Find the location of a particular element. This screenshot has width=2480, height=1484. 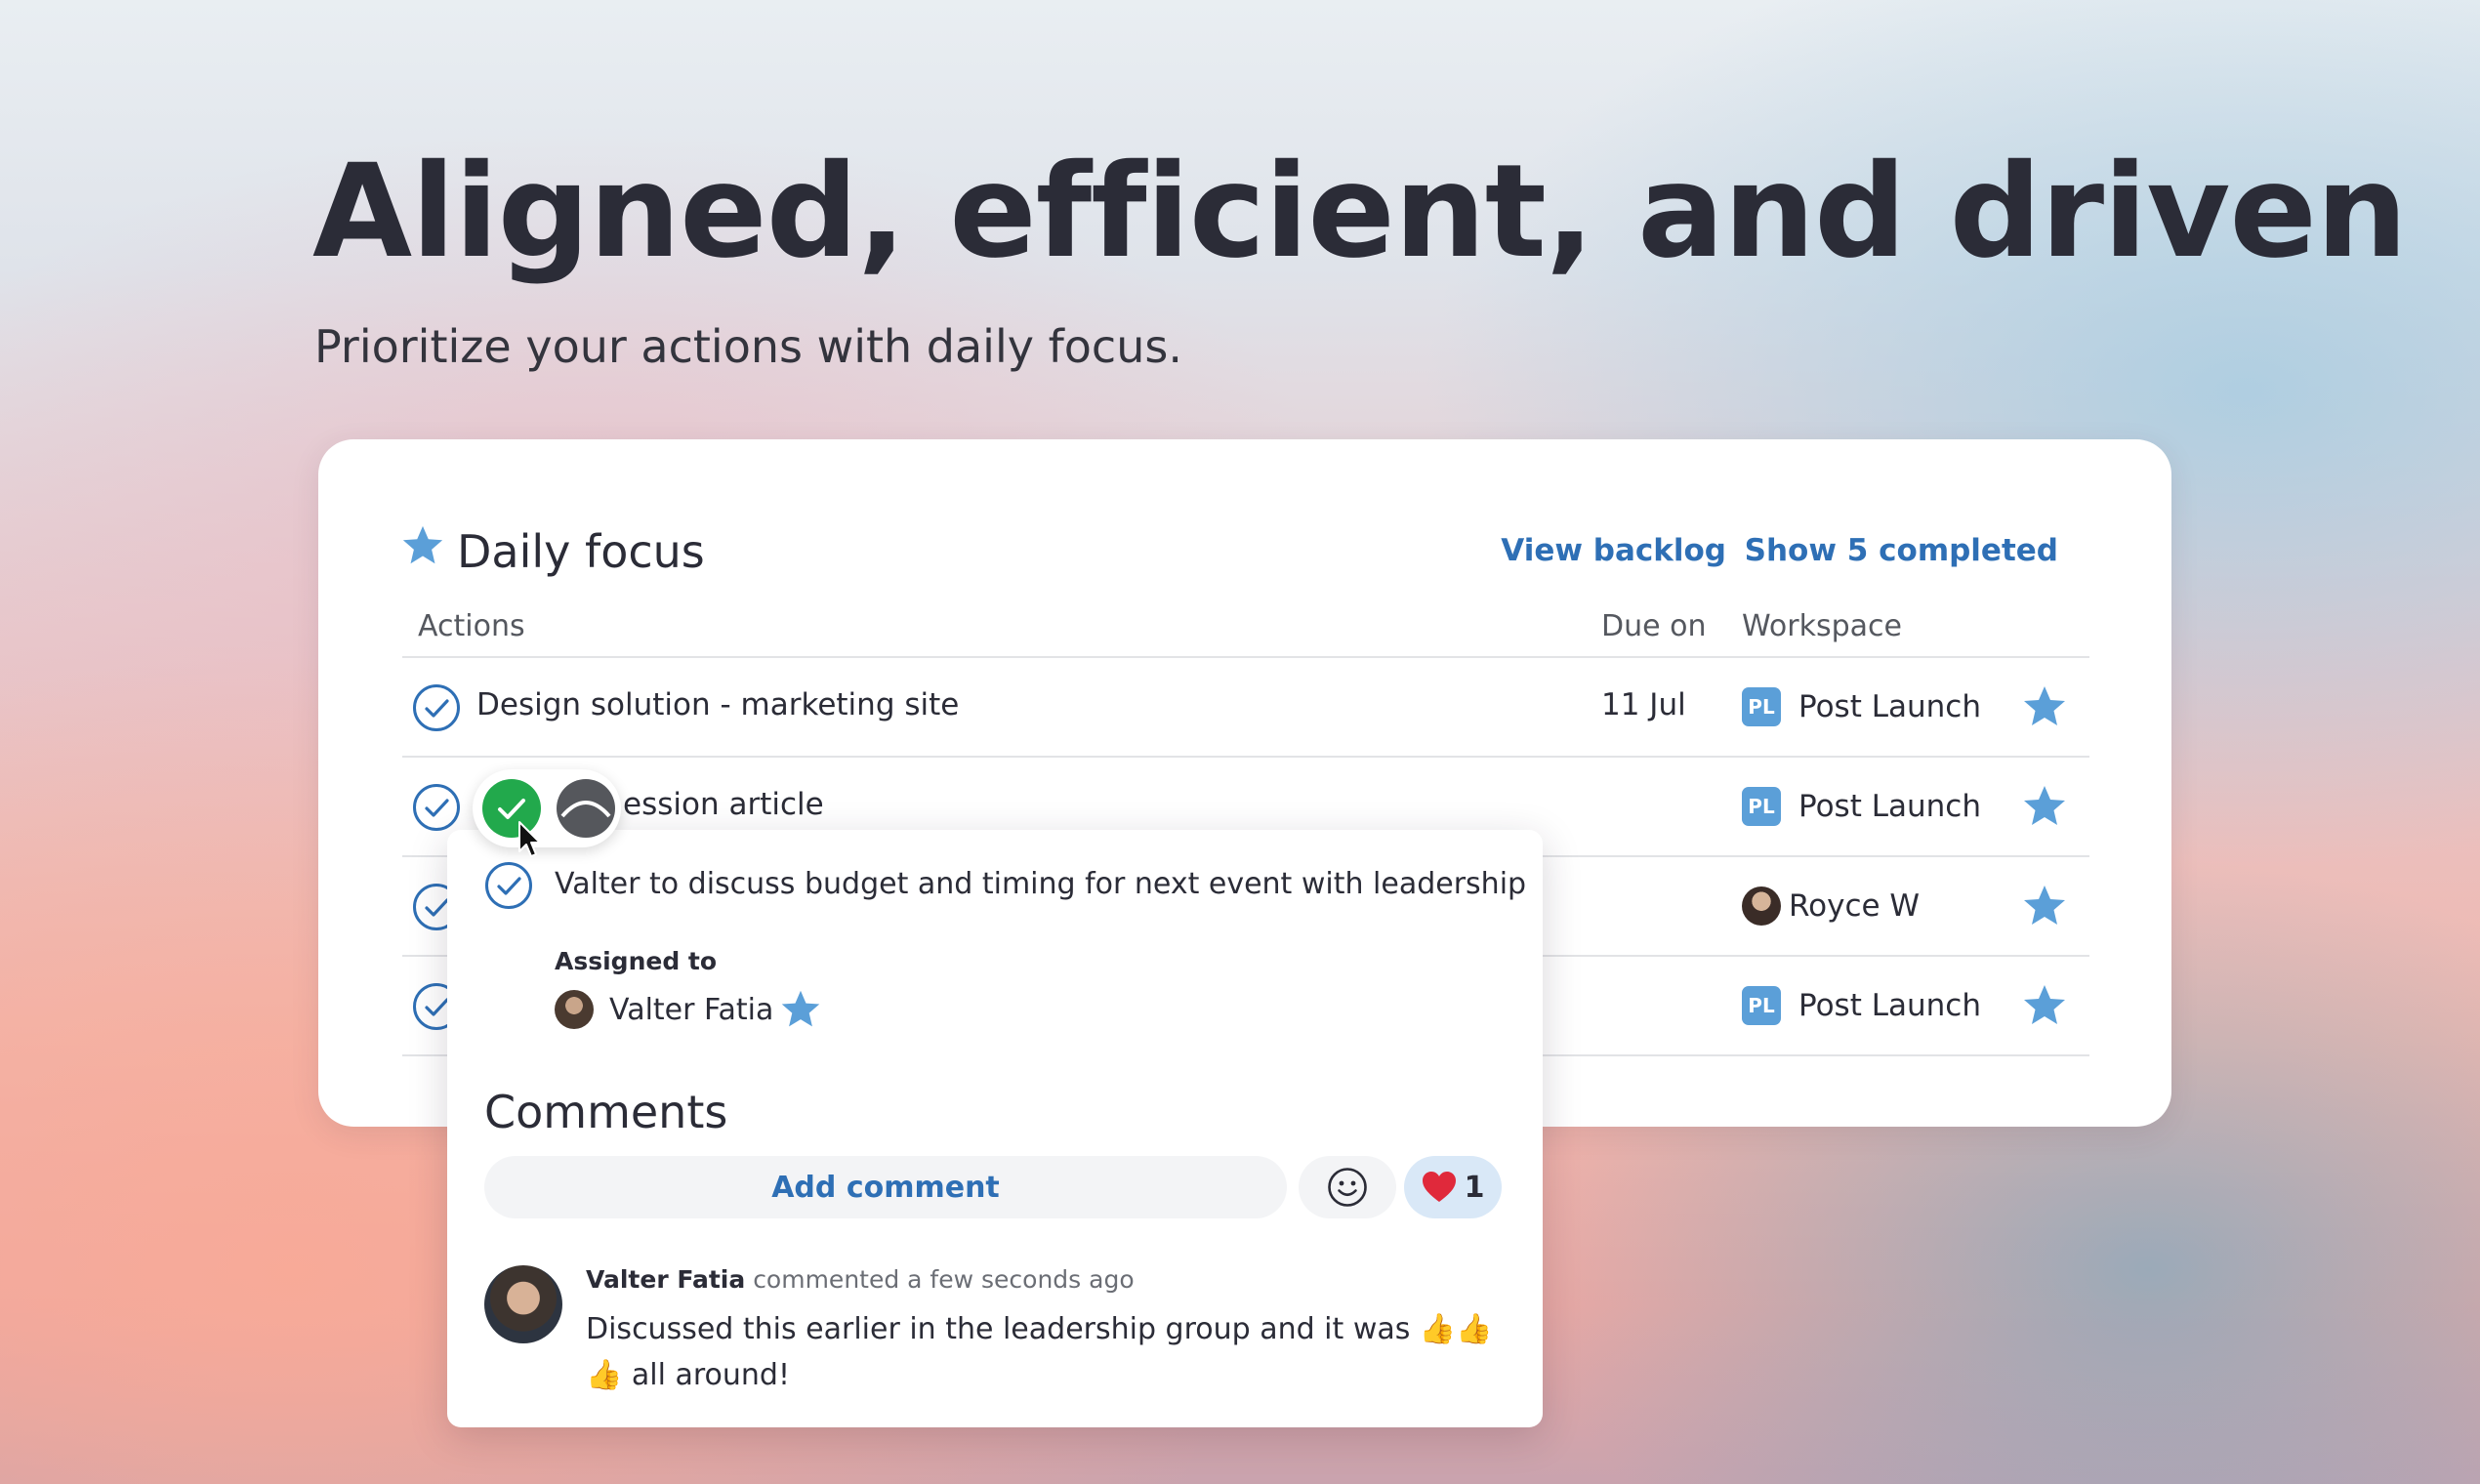

table-header: Actions Due on Workspace is located at coordinates (1245, 627).